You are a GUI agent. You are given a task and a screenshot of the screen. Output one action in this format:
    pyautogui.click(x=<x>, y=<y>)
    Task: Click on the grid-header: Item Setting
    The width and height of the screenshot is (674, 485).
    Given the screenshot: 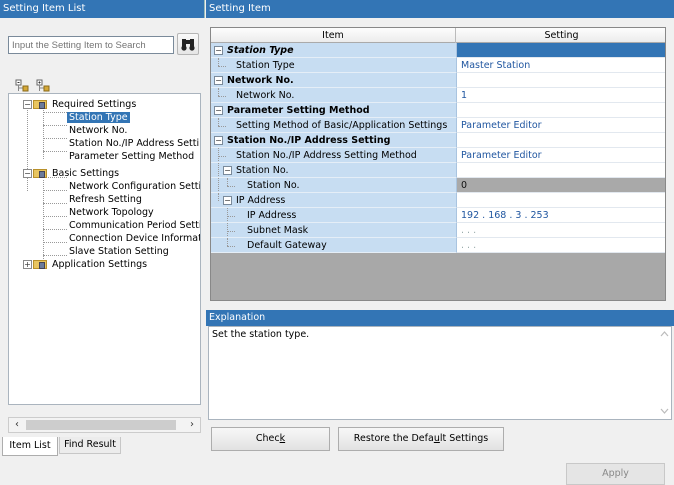 What is the action you would take?
    pyautogui.click(x=438, y=35)
    